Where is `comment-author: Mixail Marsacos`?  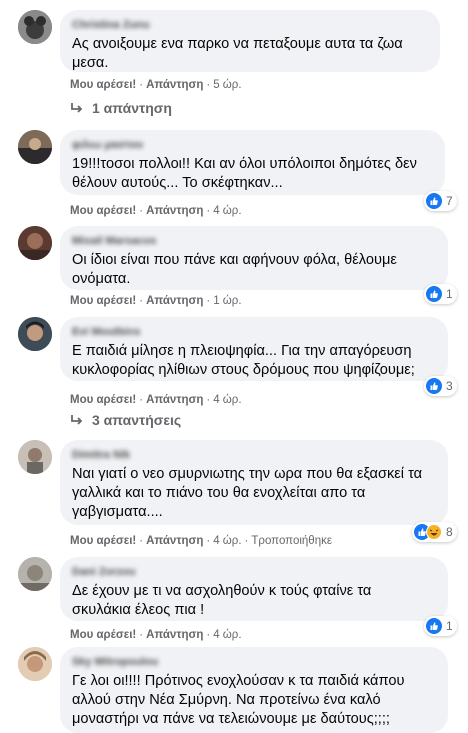 comment-author: Mixail Marsacos is located at coordinates (254, 241).